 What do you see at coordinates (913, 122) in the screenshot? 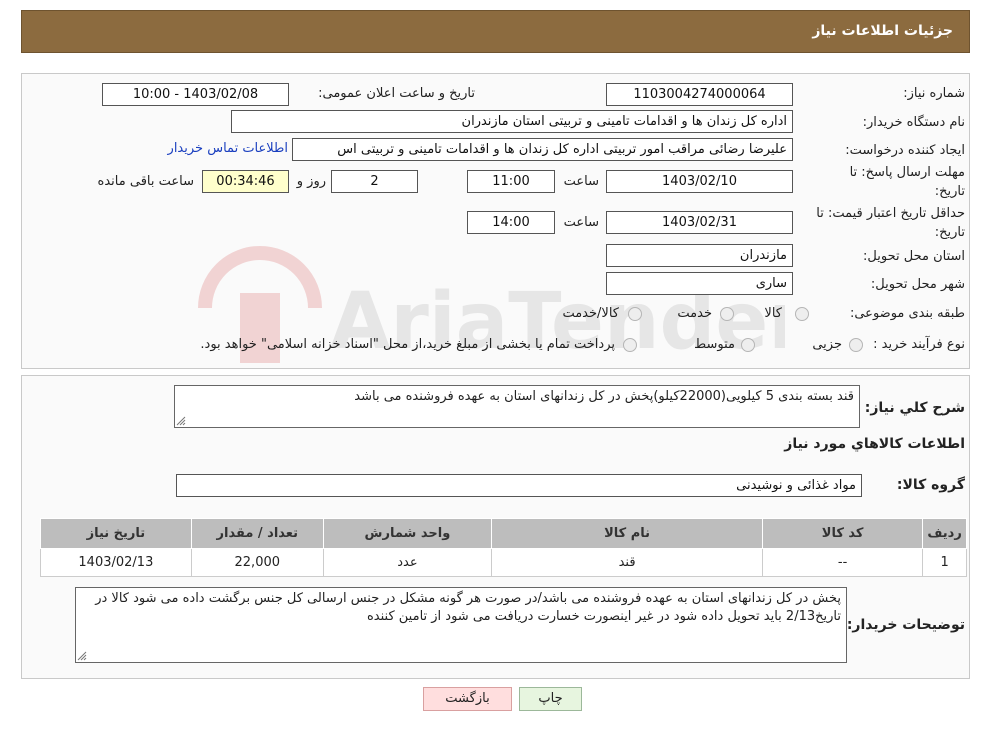
I see `buyer-org-label: نام دستگاه خریدار:` at bounding box center [913, 122].